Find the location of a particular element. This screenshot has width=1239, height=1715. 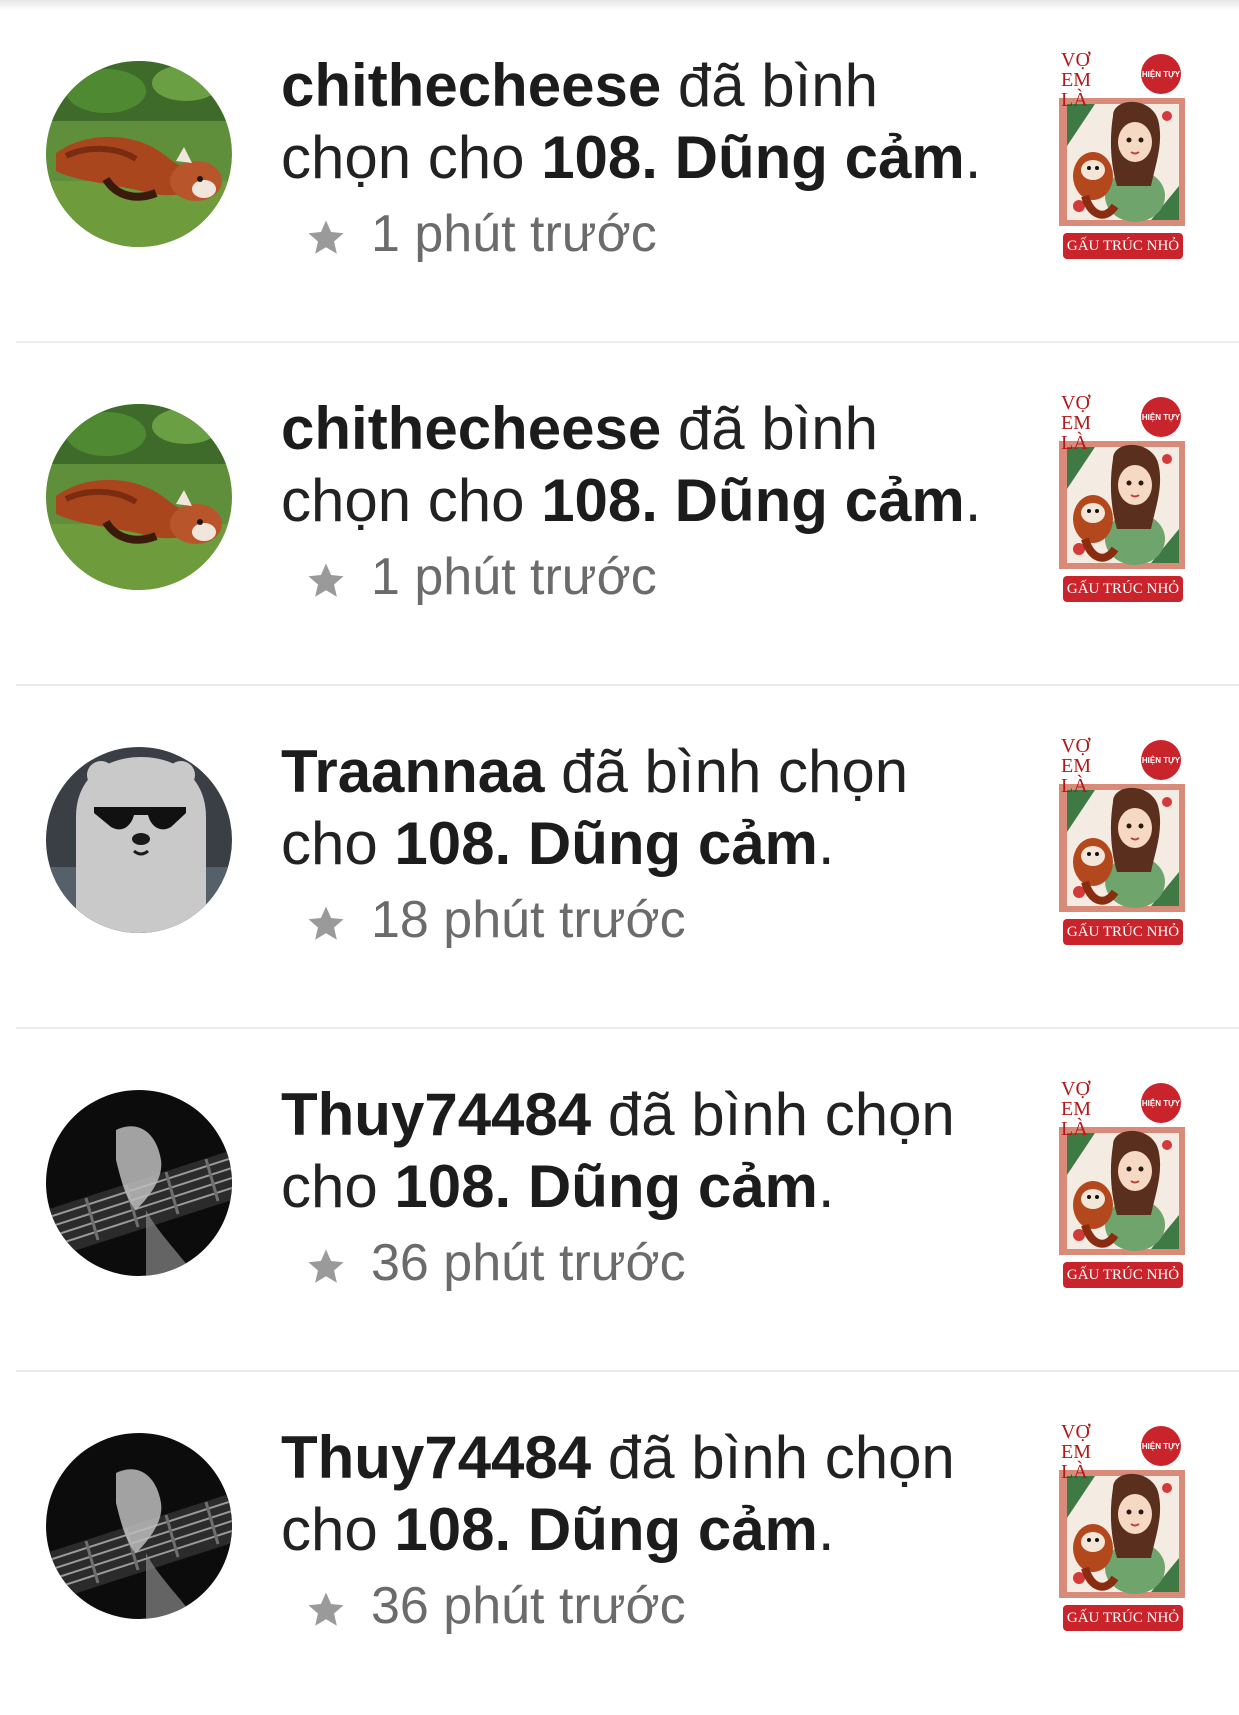

notification-sentence: Traannaa đã bình chọn cho 108. Dũng cảm. is located at coordinates (641, 808).